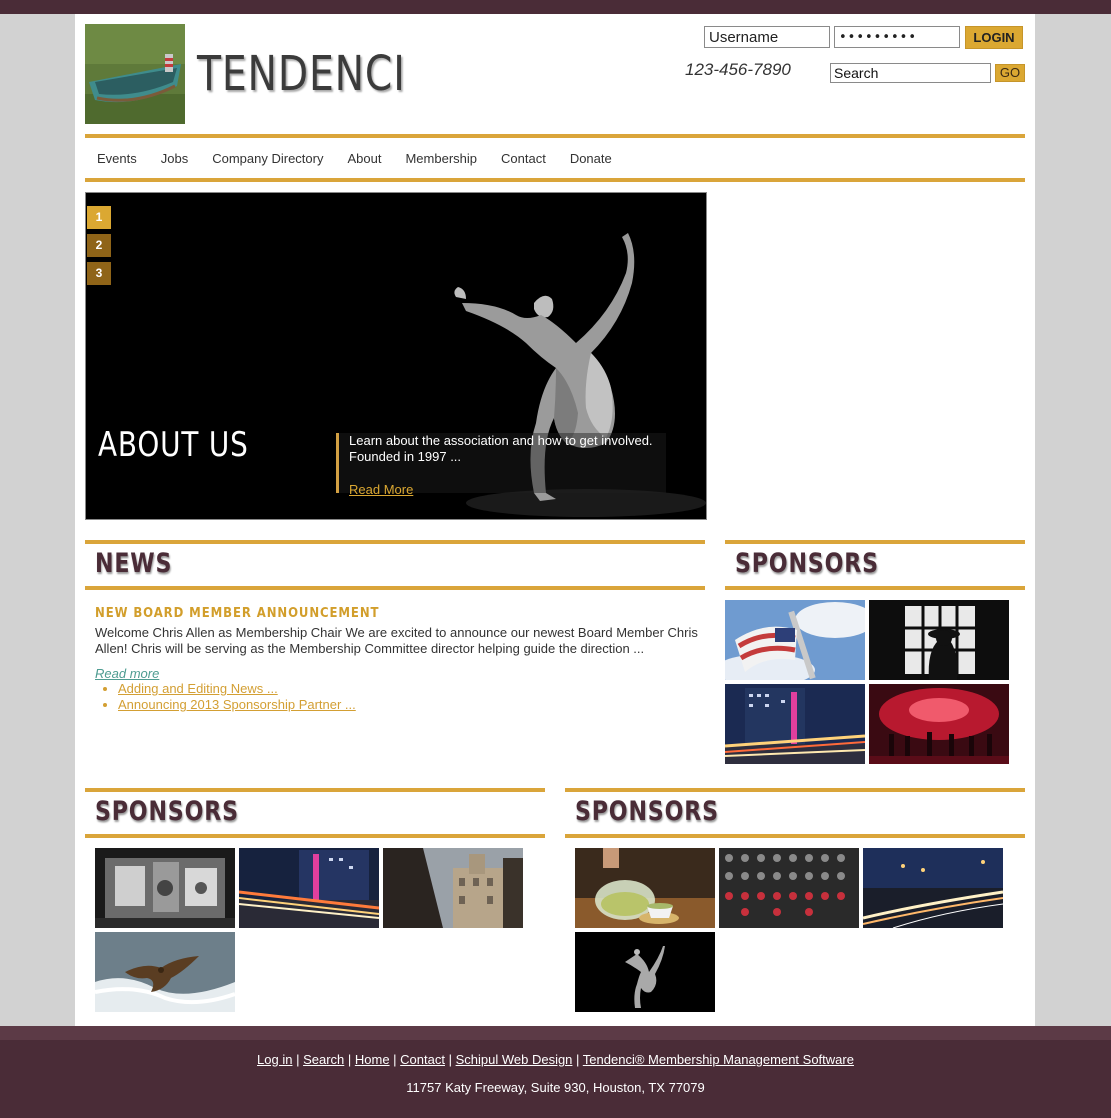  Describe the element at coordinates (875, 588) in the screenshot. I see `sponsors-right-bottom-rule` at that location.